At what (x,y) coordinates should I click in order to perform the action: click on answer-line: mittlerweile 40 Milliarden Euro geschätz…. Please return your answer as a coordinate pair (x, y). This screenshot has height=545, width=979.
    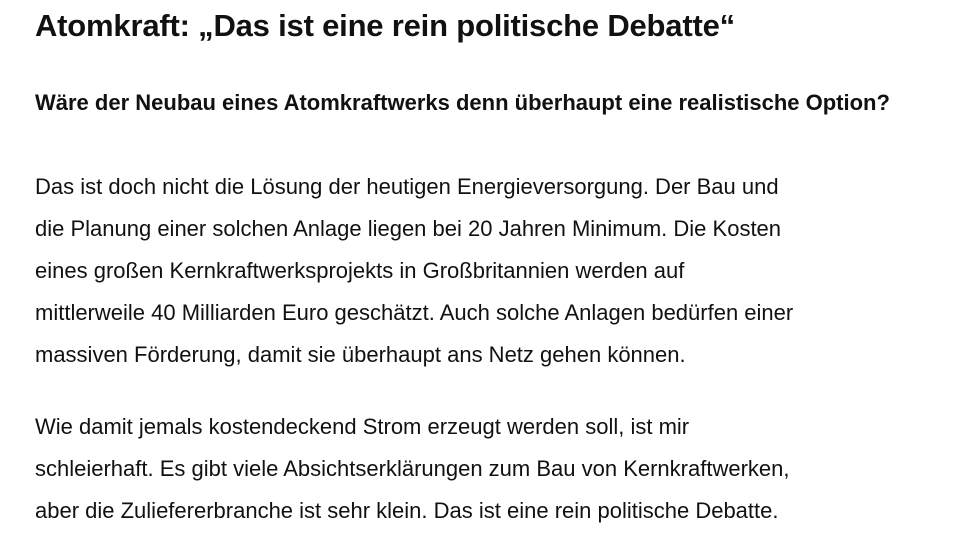
    Looking at the image, I should click on (414, 312).